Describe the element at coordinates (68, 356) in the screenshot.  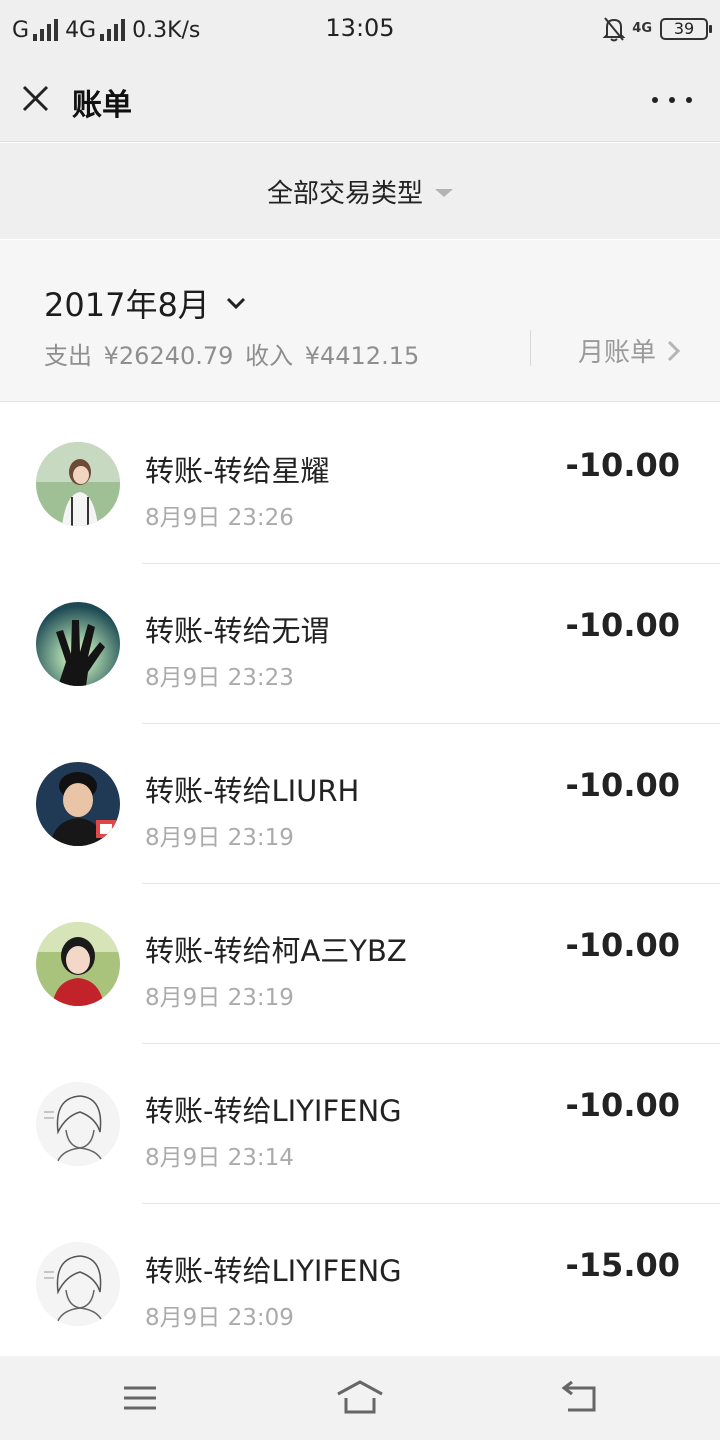
I see `expense-label: 支出` at that location.